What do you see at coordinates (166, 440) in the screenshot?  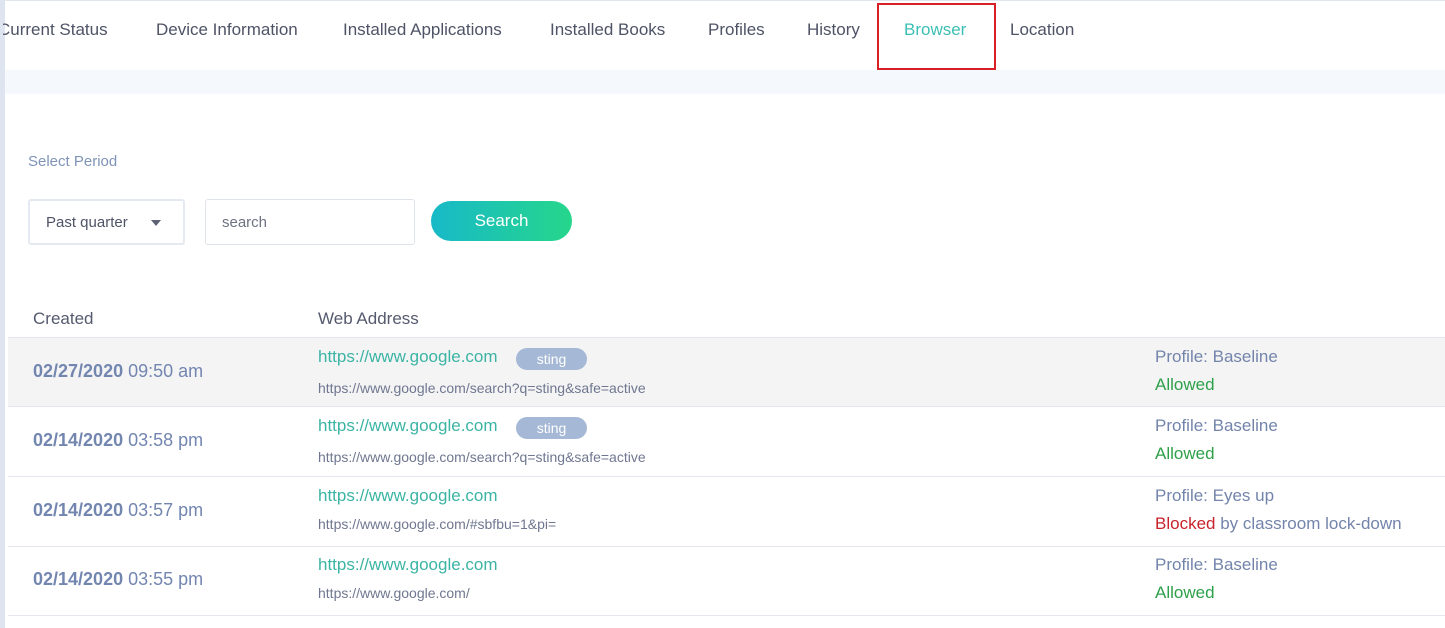 I see `created-time: 03:58 pm` at bounding box center [166, 440].